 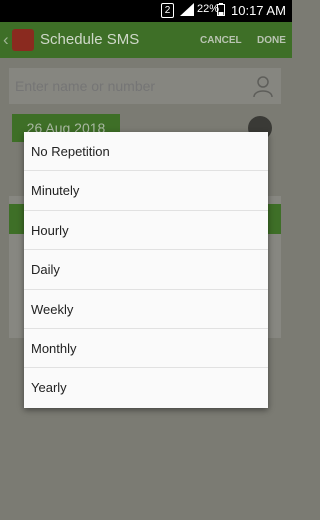 I want to click on signal-icon, so click(x=187, y=9).